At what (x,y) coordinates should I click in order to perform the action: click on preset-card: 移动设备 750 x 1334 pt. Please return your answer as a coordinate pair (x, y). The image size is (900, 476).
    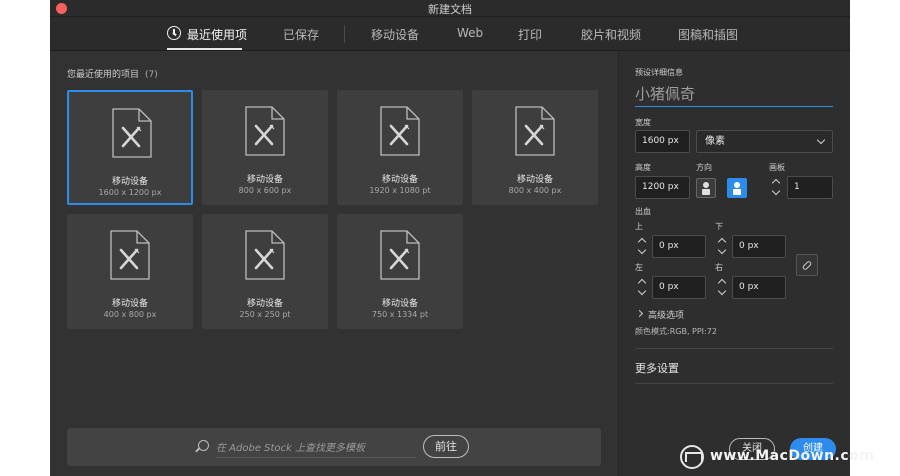
    Looking at the image, I should click on (400, 271).